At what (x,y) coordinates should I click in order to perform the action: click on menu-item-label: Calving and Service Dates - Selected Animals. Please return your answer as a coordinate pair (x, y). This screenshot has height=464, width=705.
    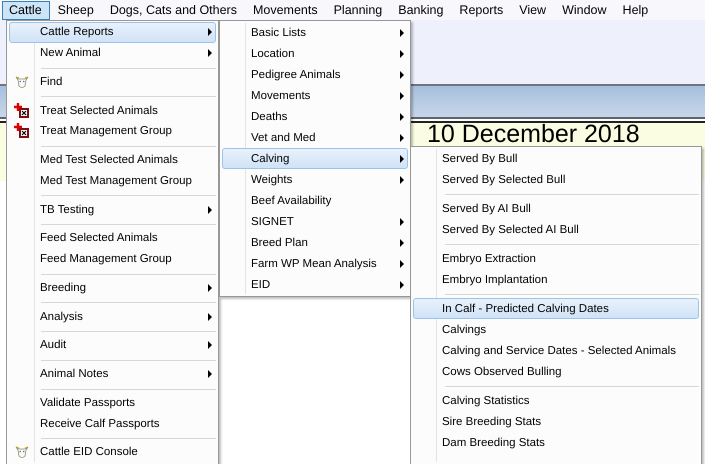
    Looking at the image, I should click on (559, 350).